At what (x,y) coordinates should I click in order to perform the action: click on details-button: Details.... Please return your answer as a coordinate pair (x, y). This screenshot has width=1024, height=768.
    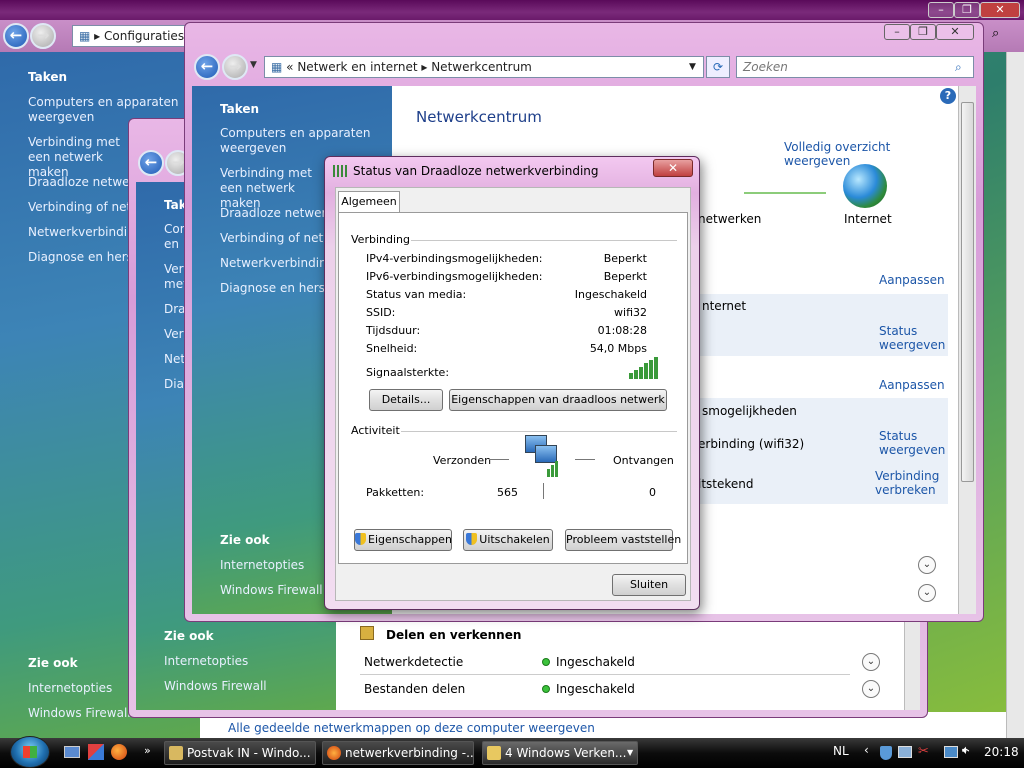
    Looking at the image, I should click on (406, 400).